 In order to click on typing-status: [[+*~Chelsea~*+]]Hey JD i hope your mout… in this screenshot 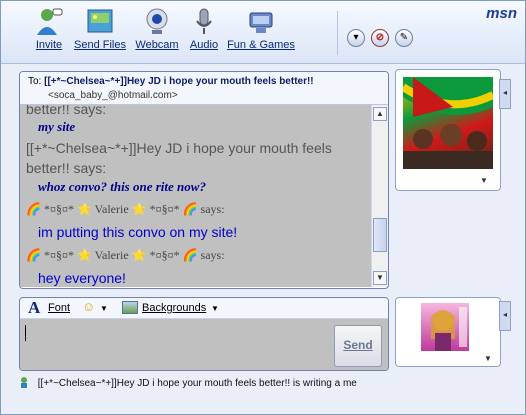, I will do `click(203, 385)`.